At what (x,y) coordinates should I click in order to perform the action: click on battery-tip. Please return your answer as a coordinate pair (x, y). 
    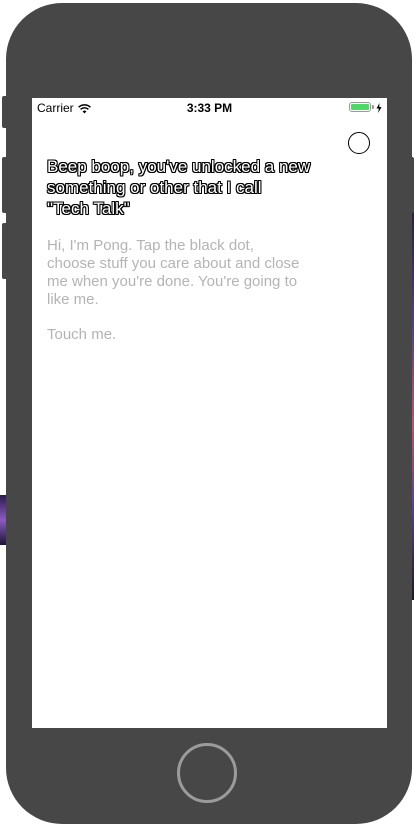
    Looking at the image, I should click on (373, 107).